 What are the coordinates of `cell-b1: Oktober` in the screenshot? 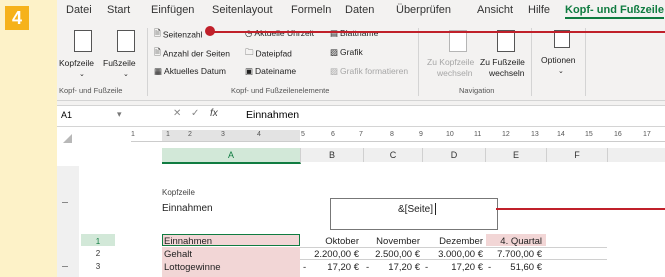 It's located at (330, 241).